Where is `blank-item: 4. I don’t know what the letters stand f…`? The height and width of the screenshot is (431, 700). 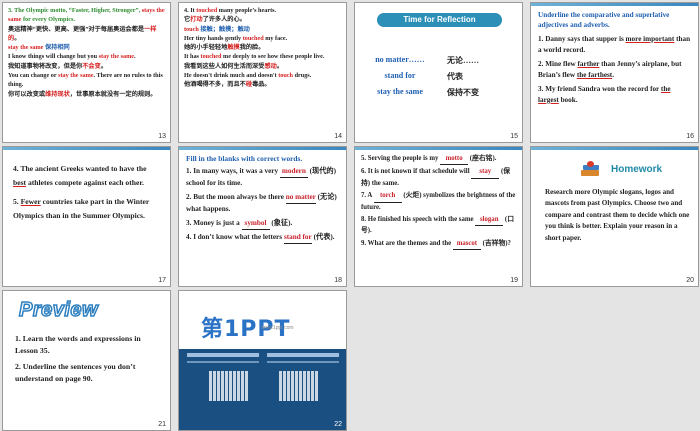 blank-item: 4. I don’t know what the letters stand f… is located at coordinates (262, 238).